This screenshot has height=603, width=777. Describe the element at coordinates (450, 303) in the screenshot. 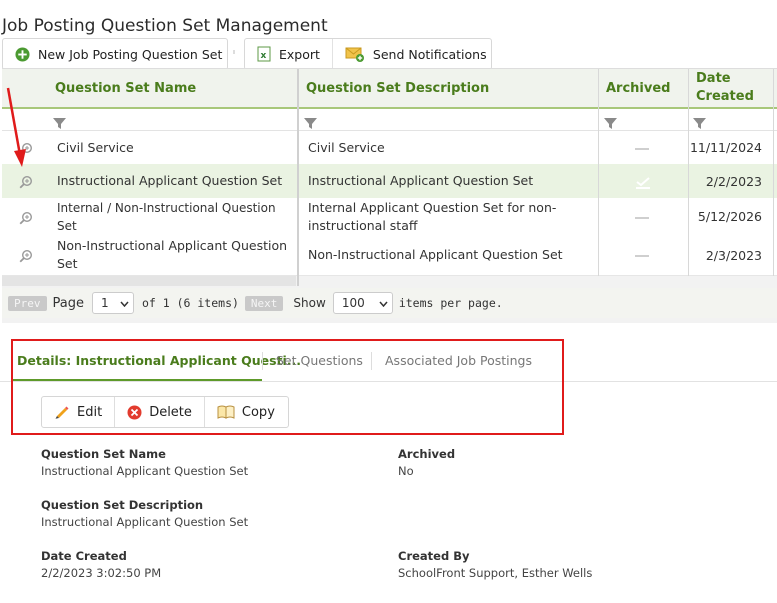

I see `per-page-suffix: items per page.` at that location.